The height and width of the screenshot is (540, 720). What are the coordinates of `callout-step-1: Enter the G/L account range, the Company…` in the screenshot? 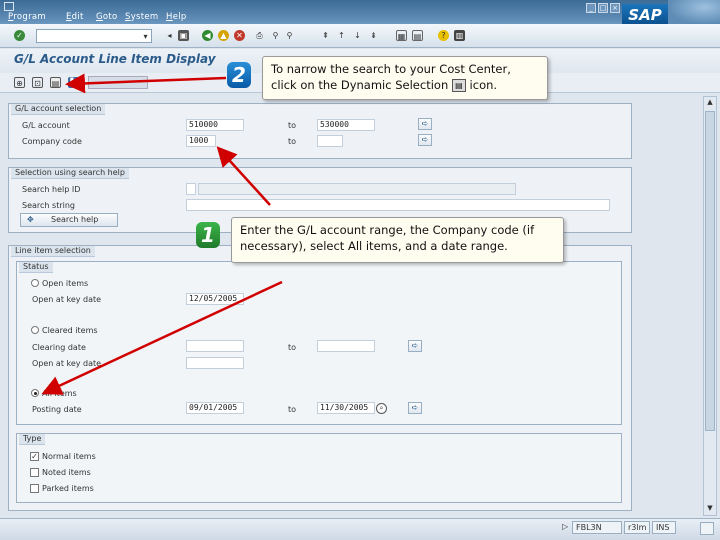 It's located at (397, 240).